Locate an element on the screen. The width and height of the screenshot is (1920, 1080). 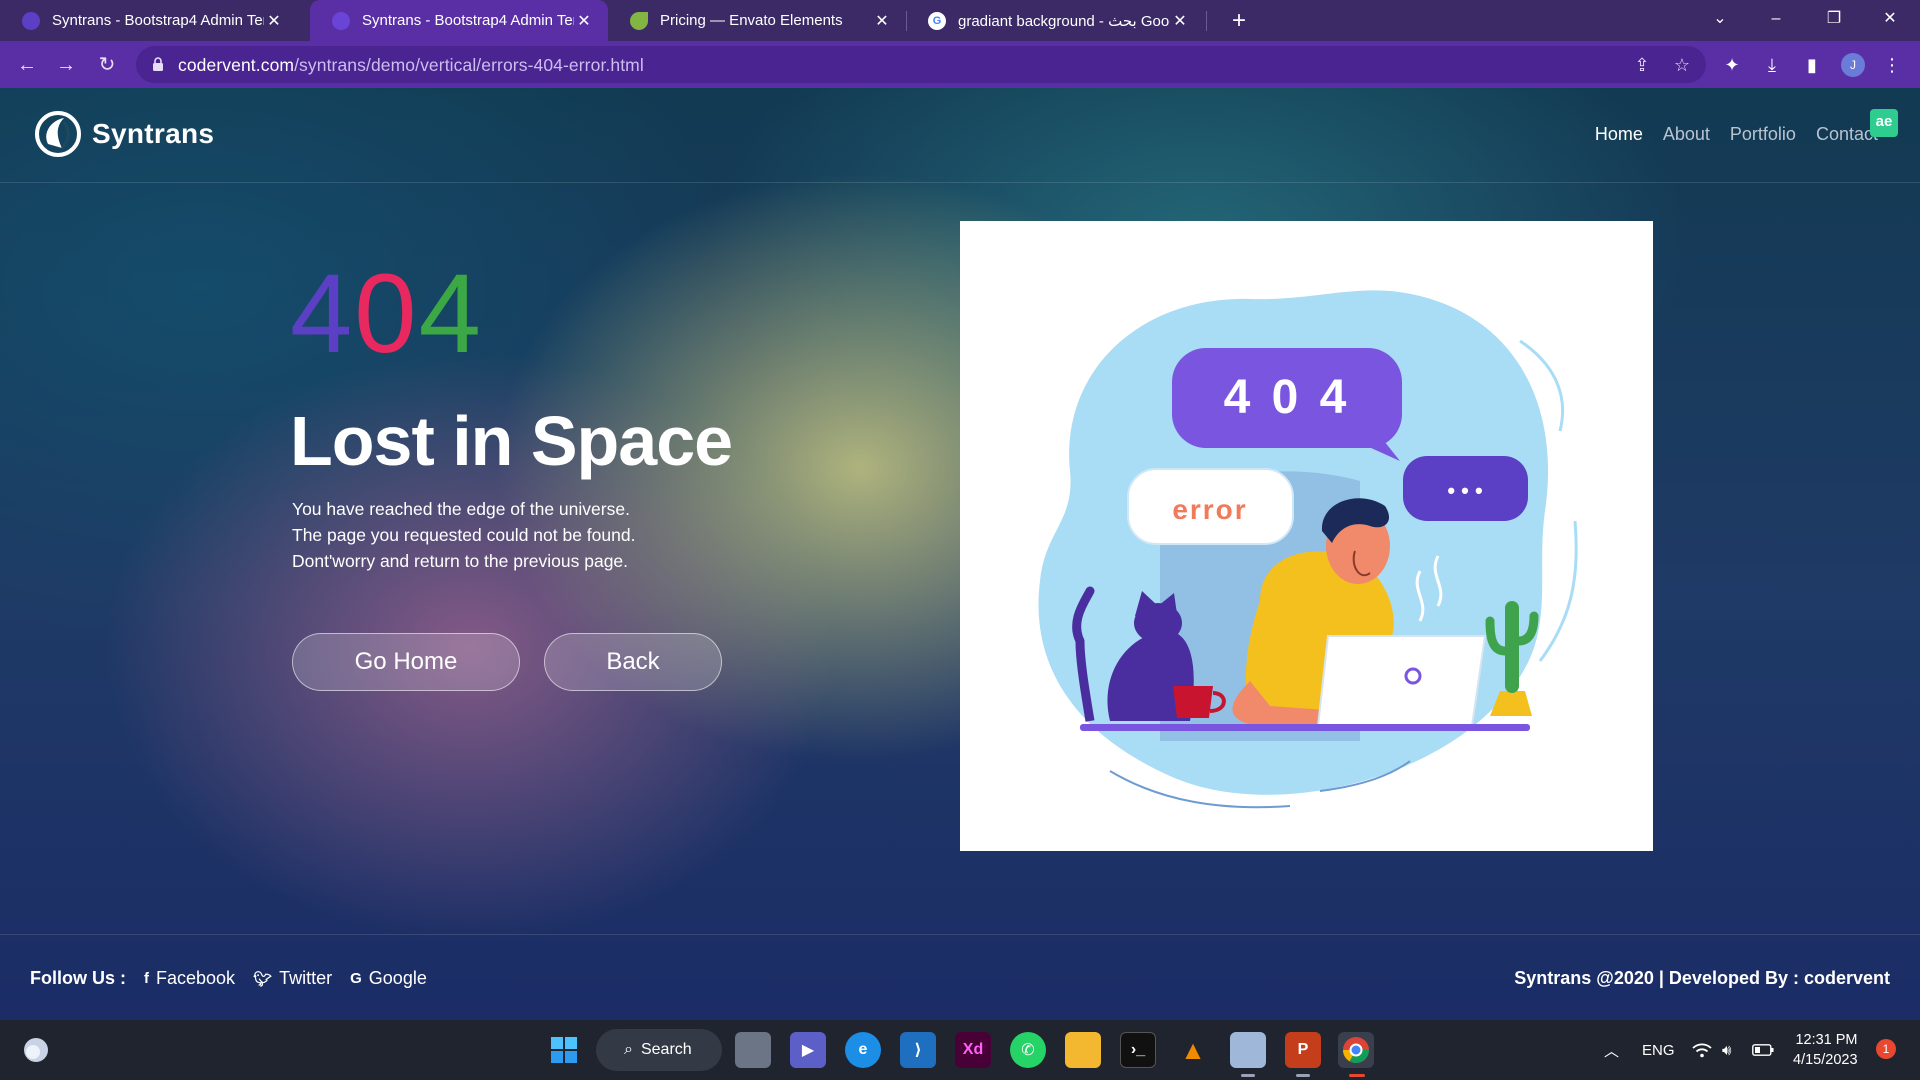
bookmark-star-icon: ☆ is located at coordinates (1682, 65).